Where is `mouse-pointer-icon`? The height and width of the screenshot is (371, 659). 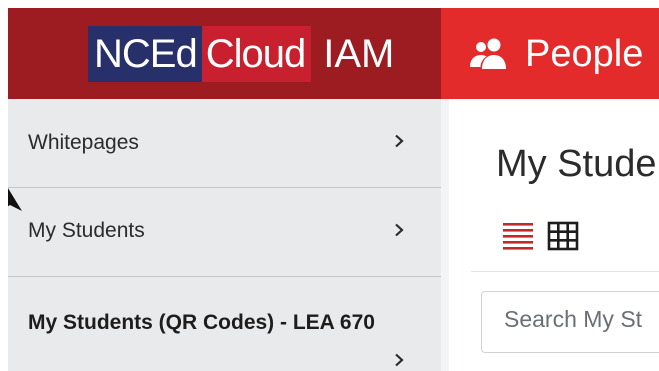
mouse-pointer-icon is located at coordinates (15, 199).